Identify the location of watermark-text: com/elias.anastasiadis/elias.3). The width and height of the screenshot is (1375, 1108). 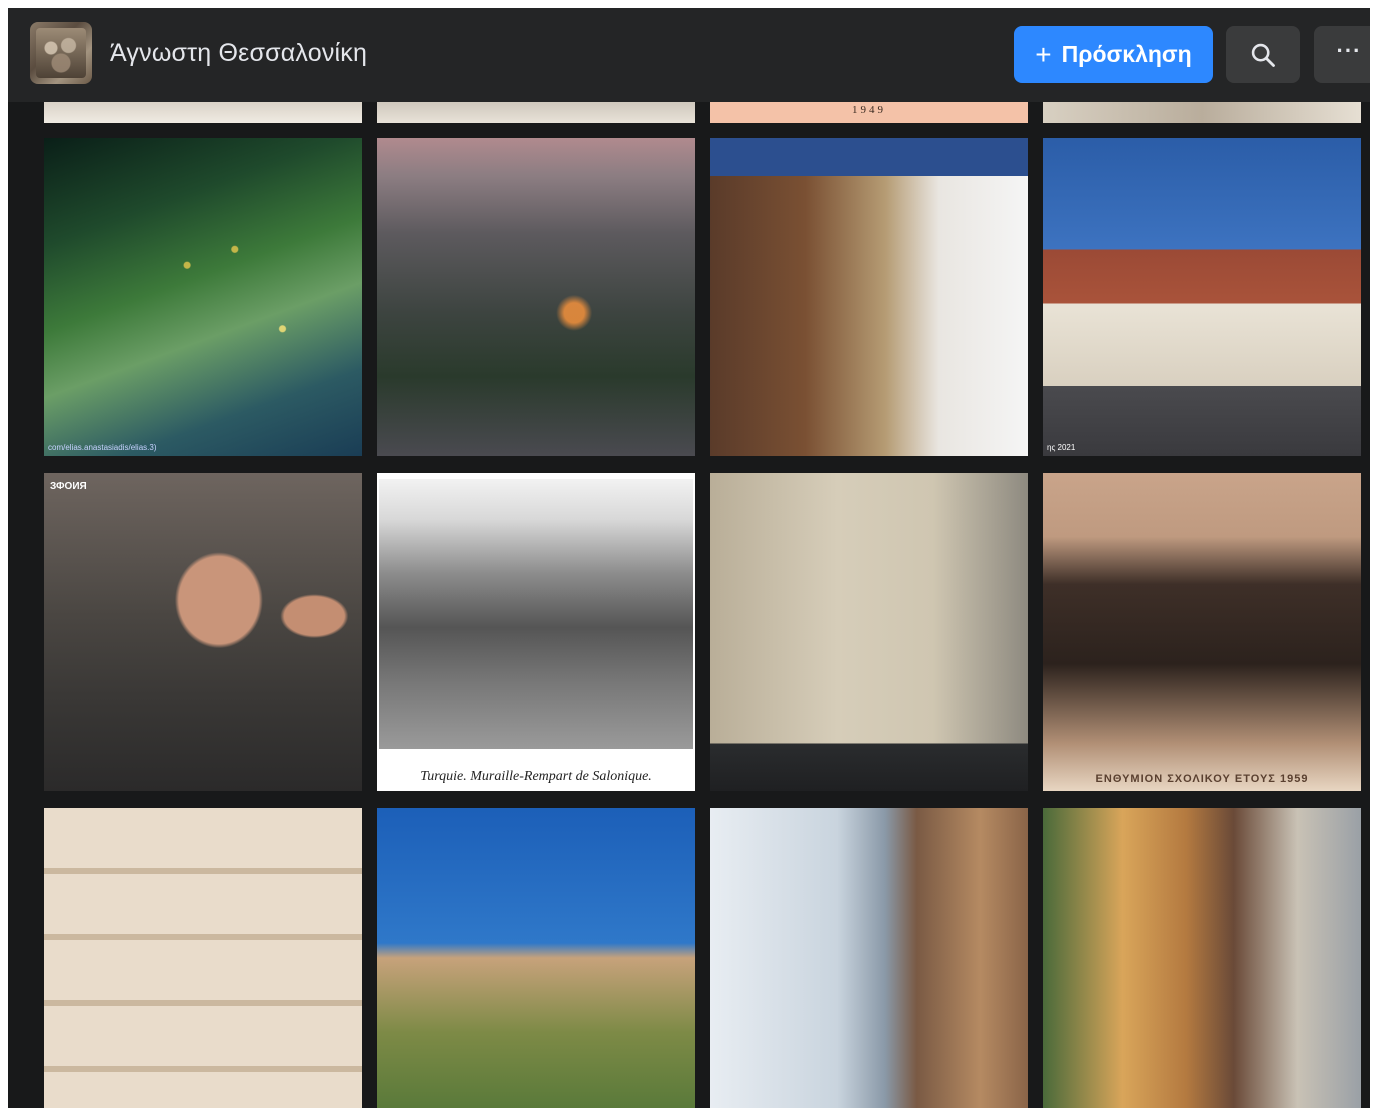
(102, 447).